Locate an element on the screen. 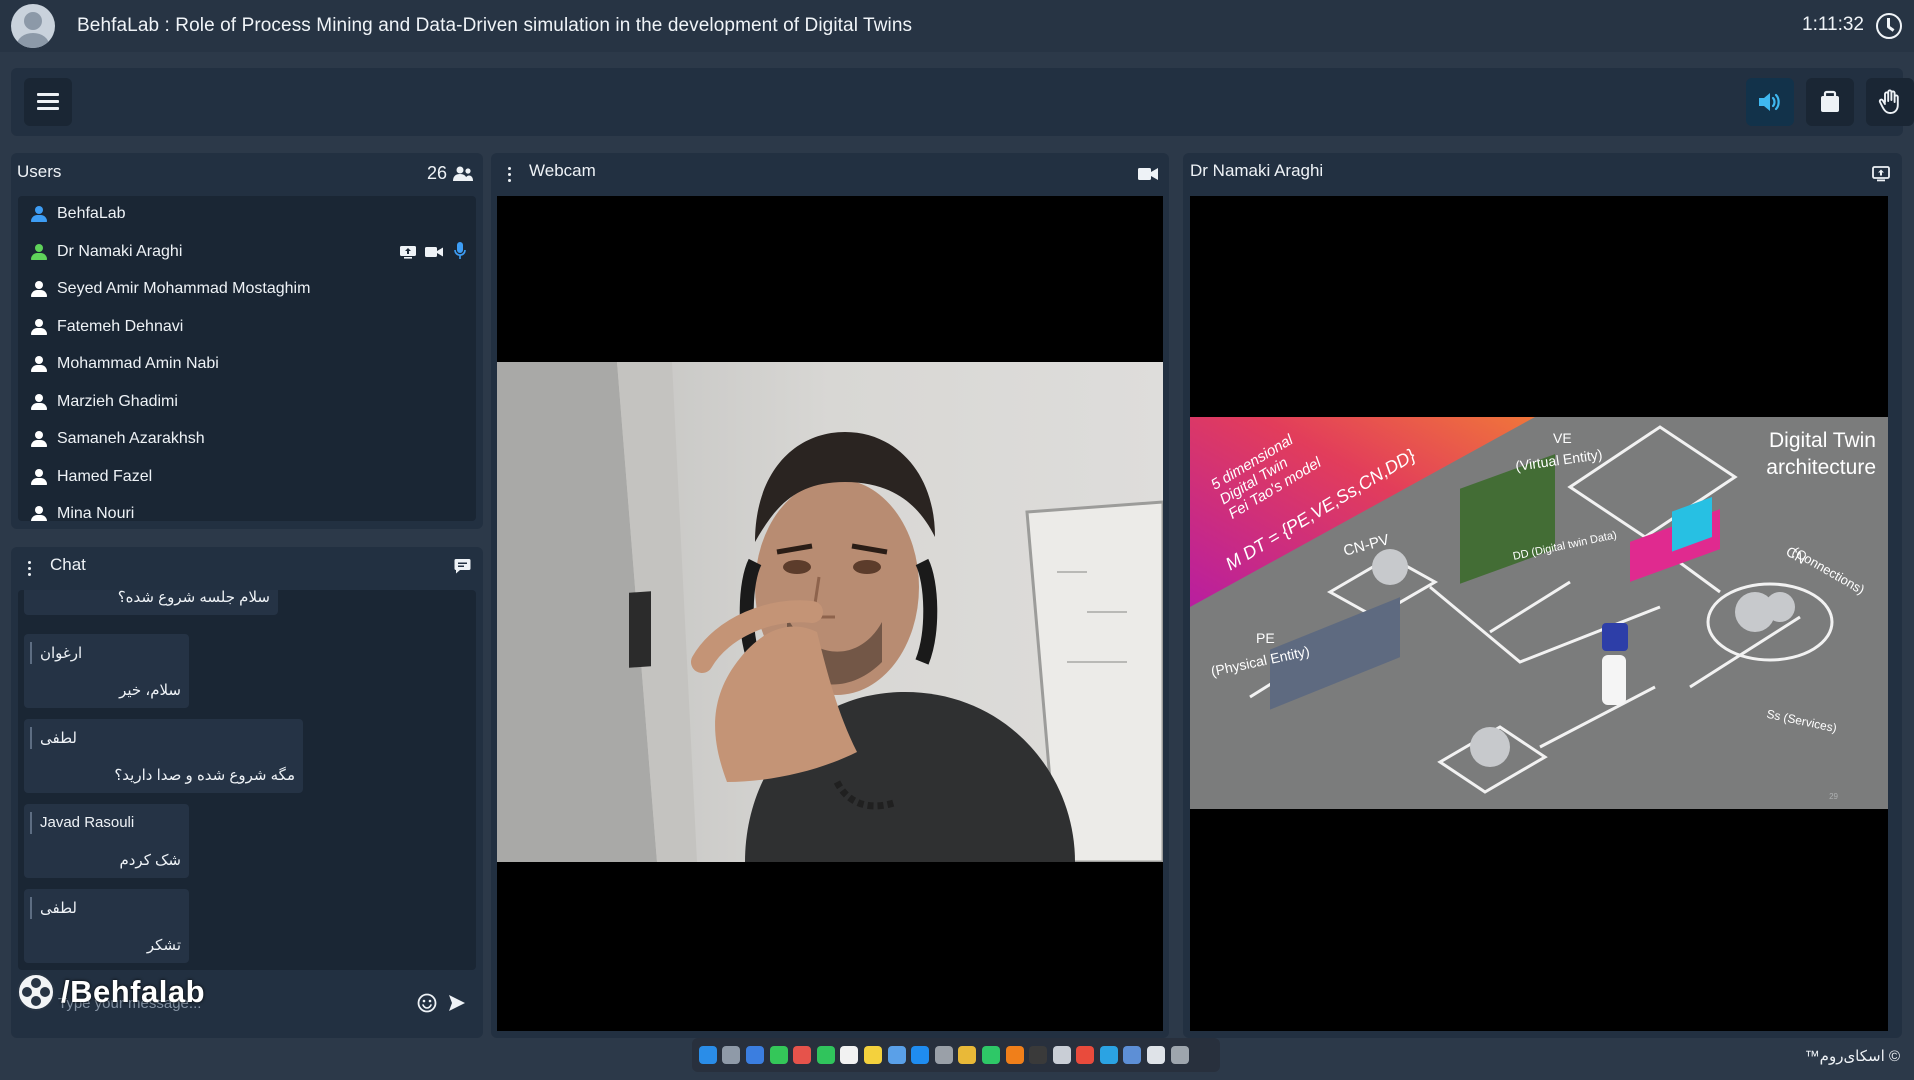 Image resolution: width=1914 pixels, height=1080 pixels. user-name: Samaneh Azarakhsh is located at coordinates (131, 438).